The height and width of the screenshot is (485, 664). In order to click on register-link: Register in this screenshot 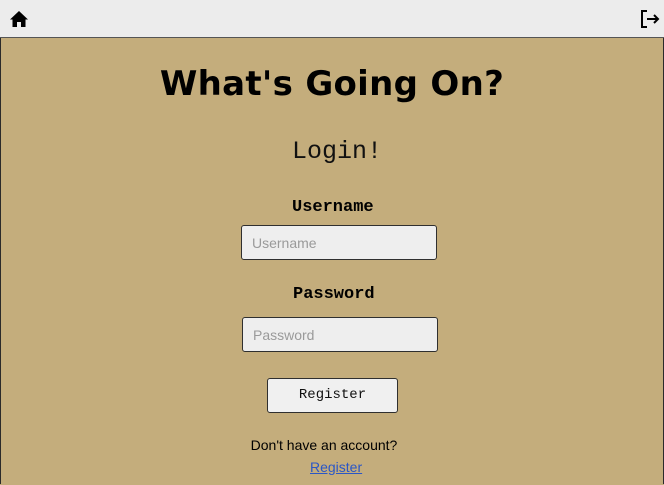, I will do `click(336, 467)`.